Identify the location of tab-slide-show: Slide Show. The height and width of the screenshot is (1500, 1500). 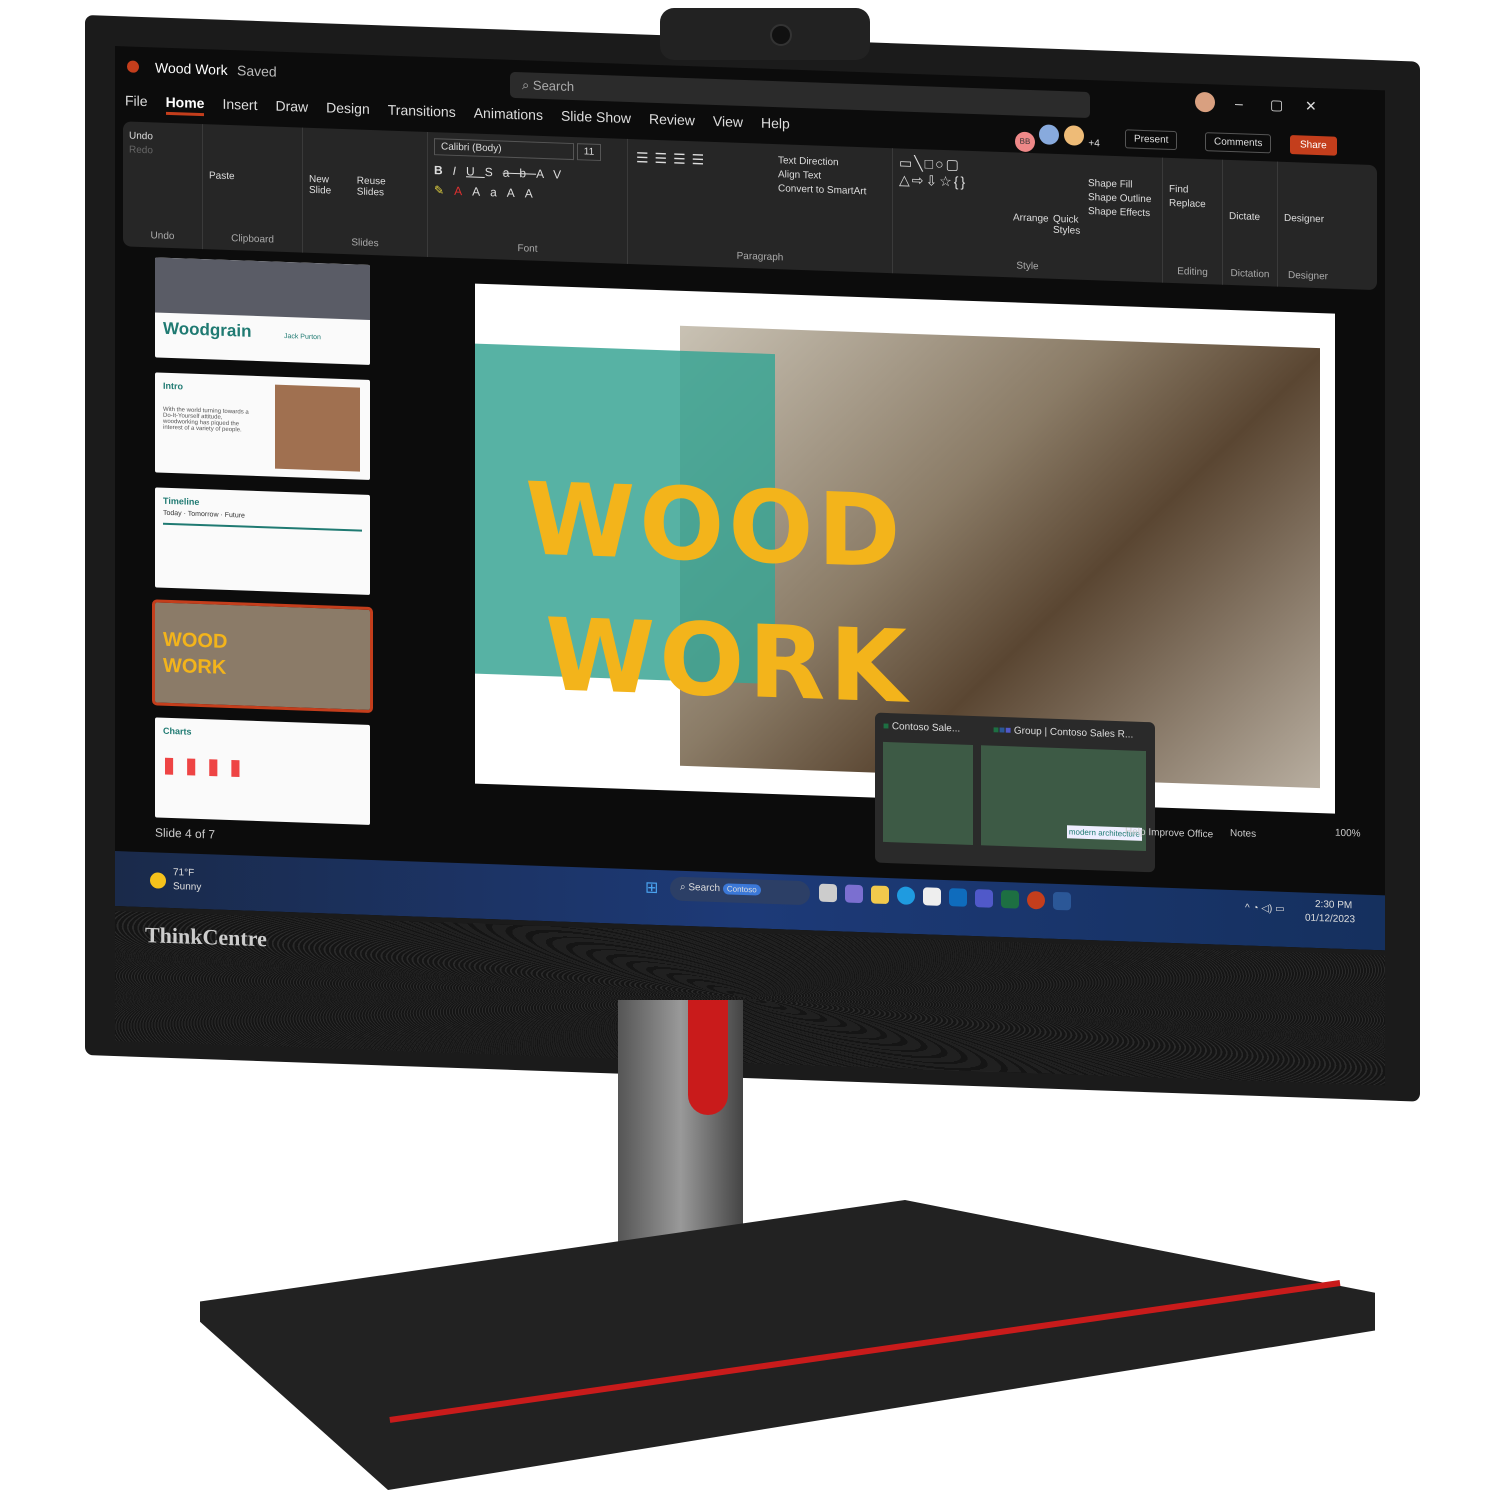
(596, 119).